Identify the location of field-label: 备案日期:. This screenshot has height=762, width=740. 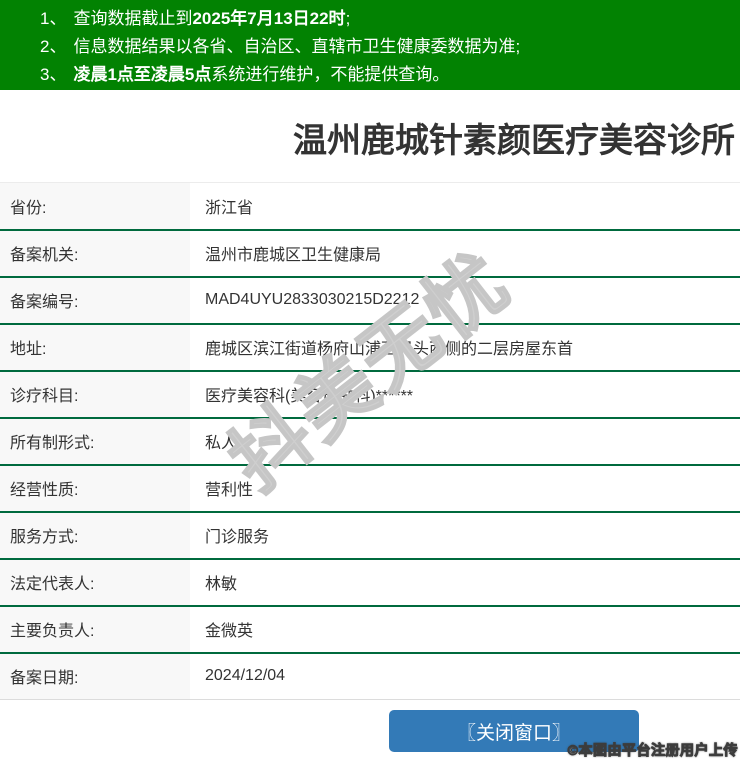
(95, 675).